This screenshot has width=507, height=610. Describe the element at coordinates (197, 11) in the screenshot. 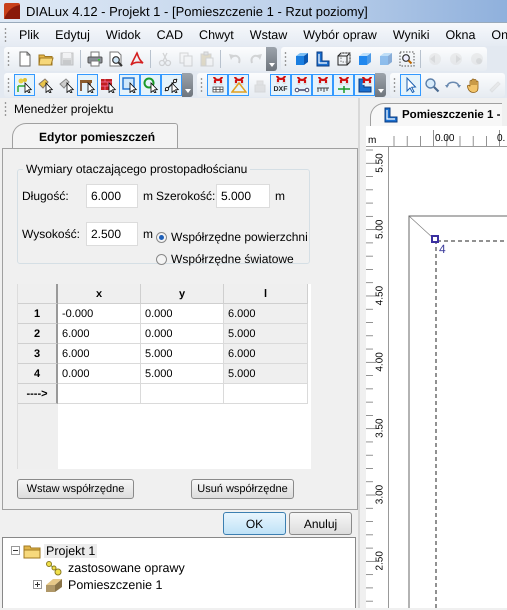

I see `window-title: DIALux 4.12 - Projekt 1 - [Pomieszczenie 1 - Rzut poziomy]` at that location.